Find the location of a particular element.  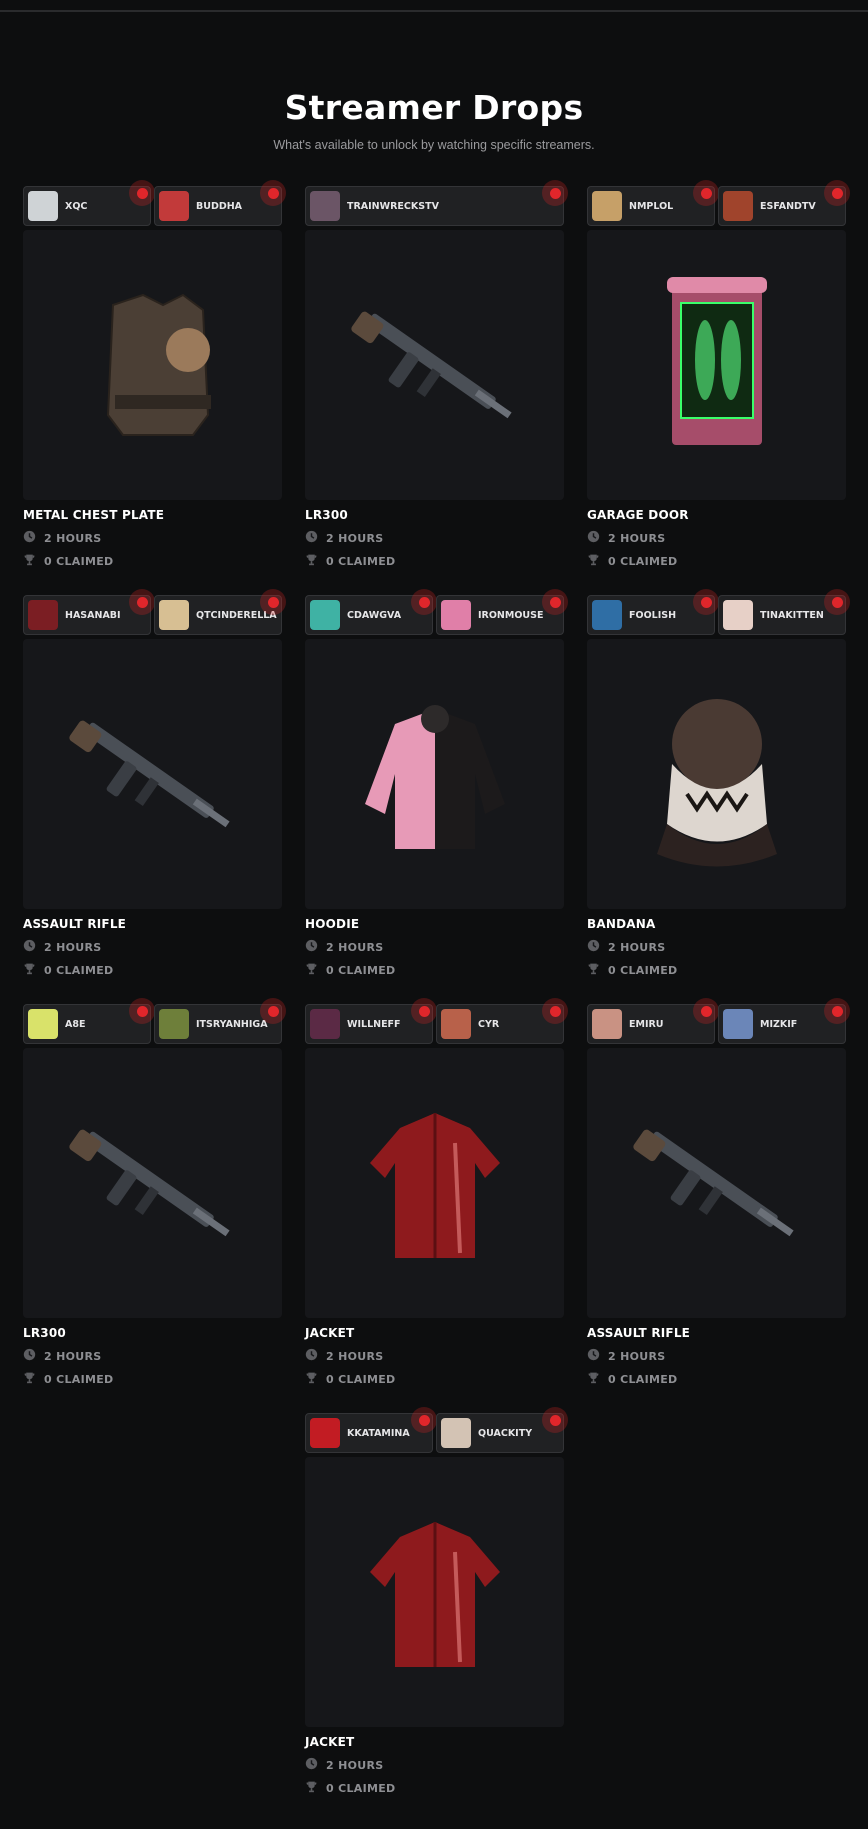

hoodie-icon is located at coordinates (434, 777).